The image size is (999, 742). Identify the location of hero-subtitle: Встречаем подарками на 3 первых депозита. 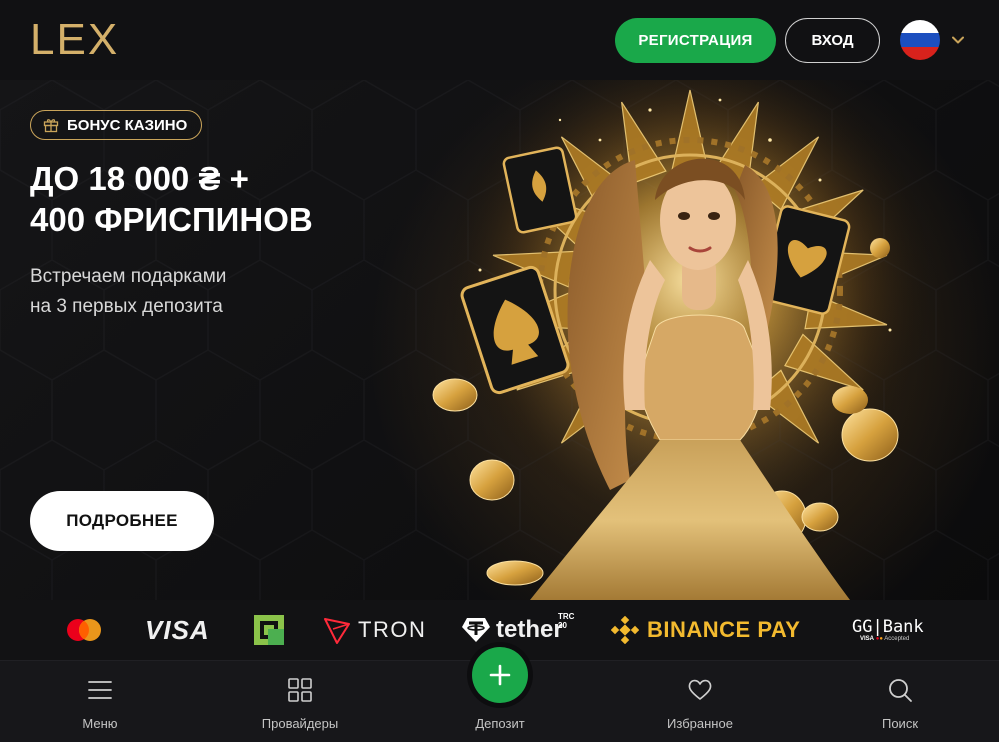
(180, 292).